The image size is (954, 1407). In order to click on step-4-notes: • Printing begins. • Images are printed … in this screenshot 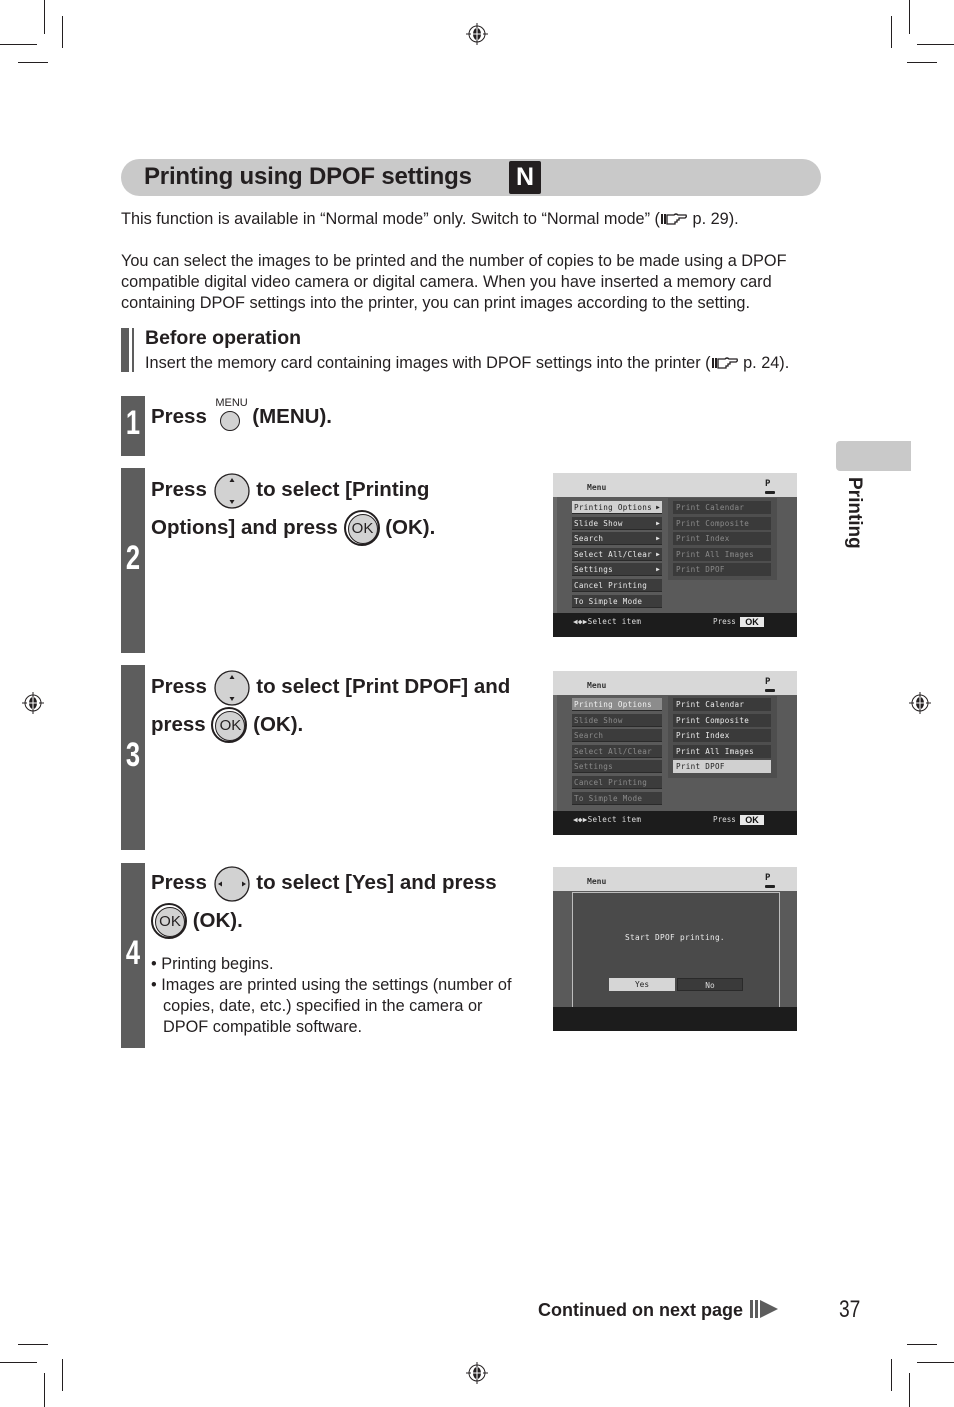, I will do `click(336, 996)`.